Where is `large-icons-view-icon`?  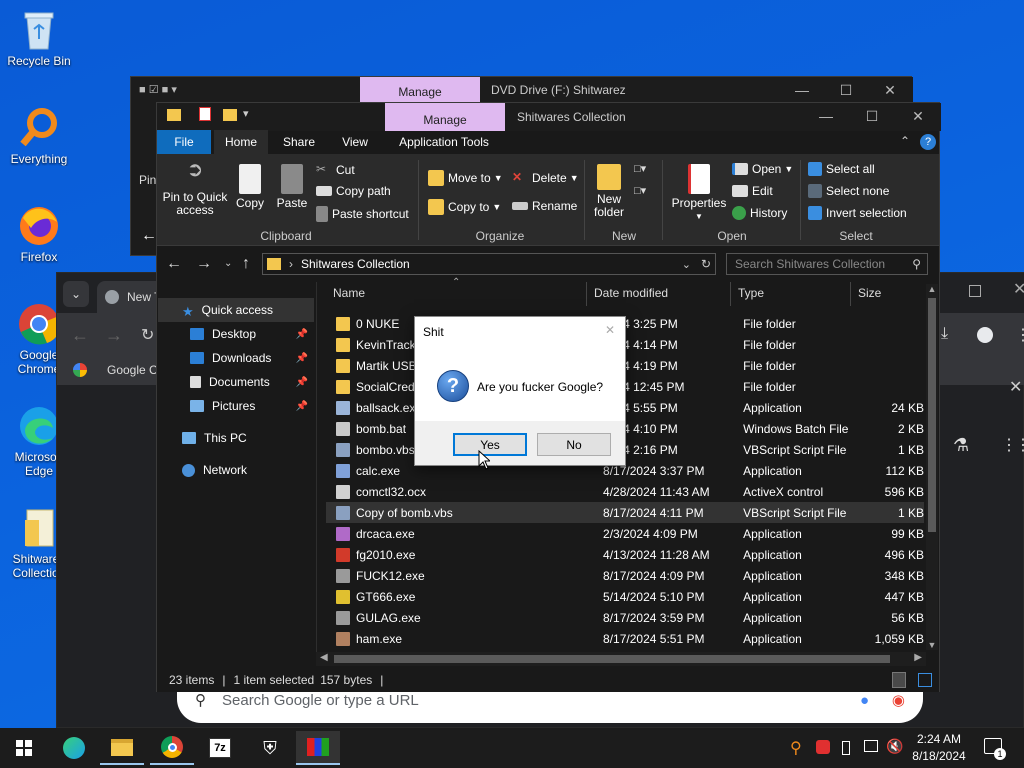 large-icons-view-icon is located at coordinates (925, 680).